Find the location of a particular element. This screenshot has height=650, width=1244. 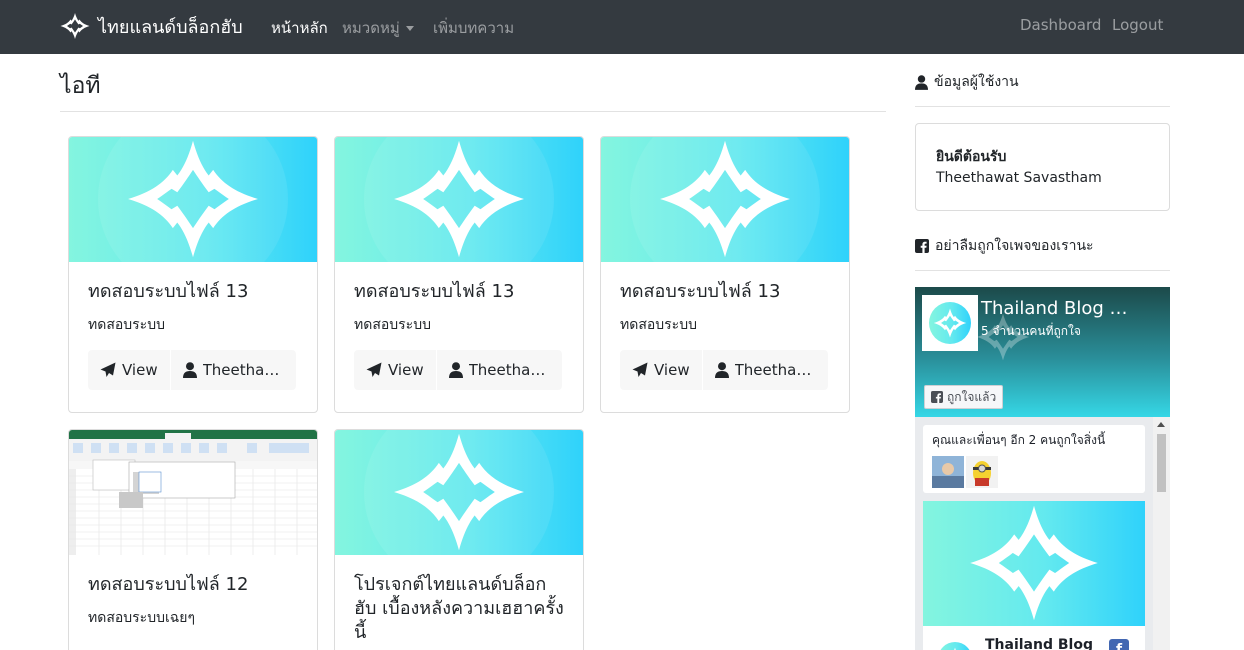

article-card: ทดสอบระบบไฟล์ 12 ทดสอบระบบเฉยๆ is located at coordinates (193, 539).